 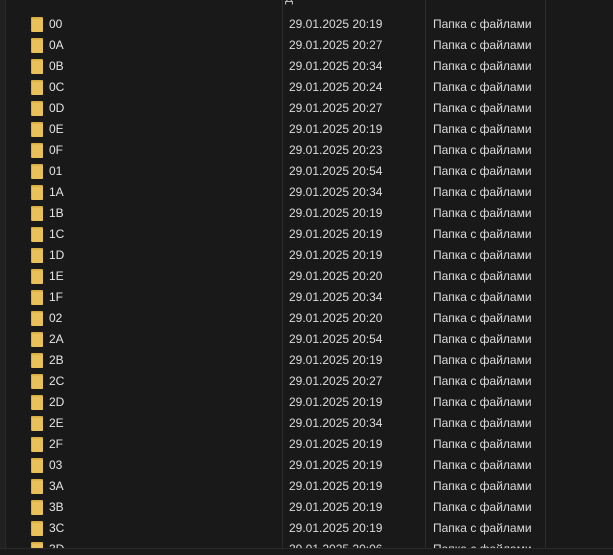 What do you see at coordinates (56, 66) in the screenshot?
I see `item-name: 0B` at bounding box center [56, 66].